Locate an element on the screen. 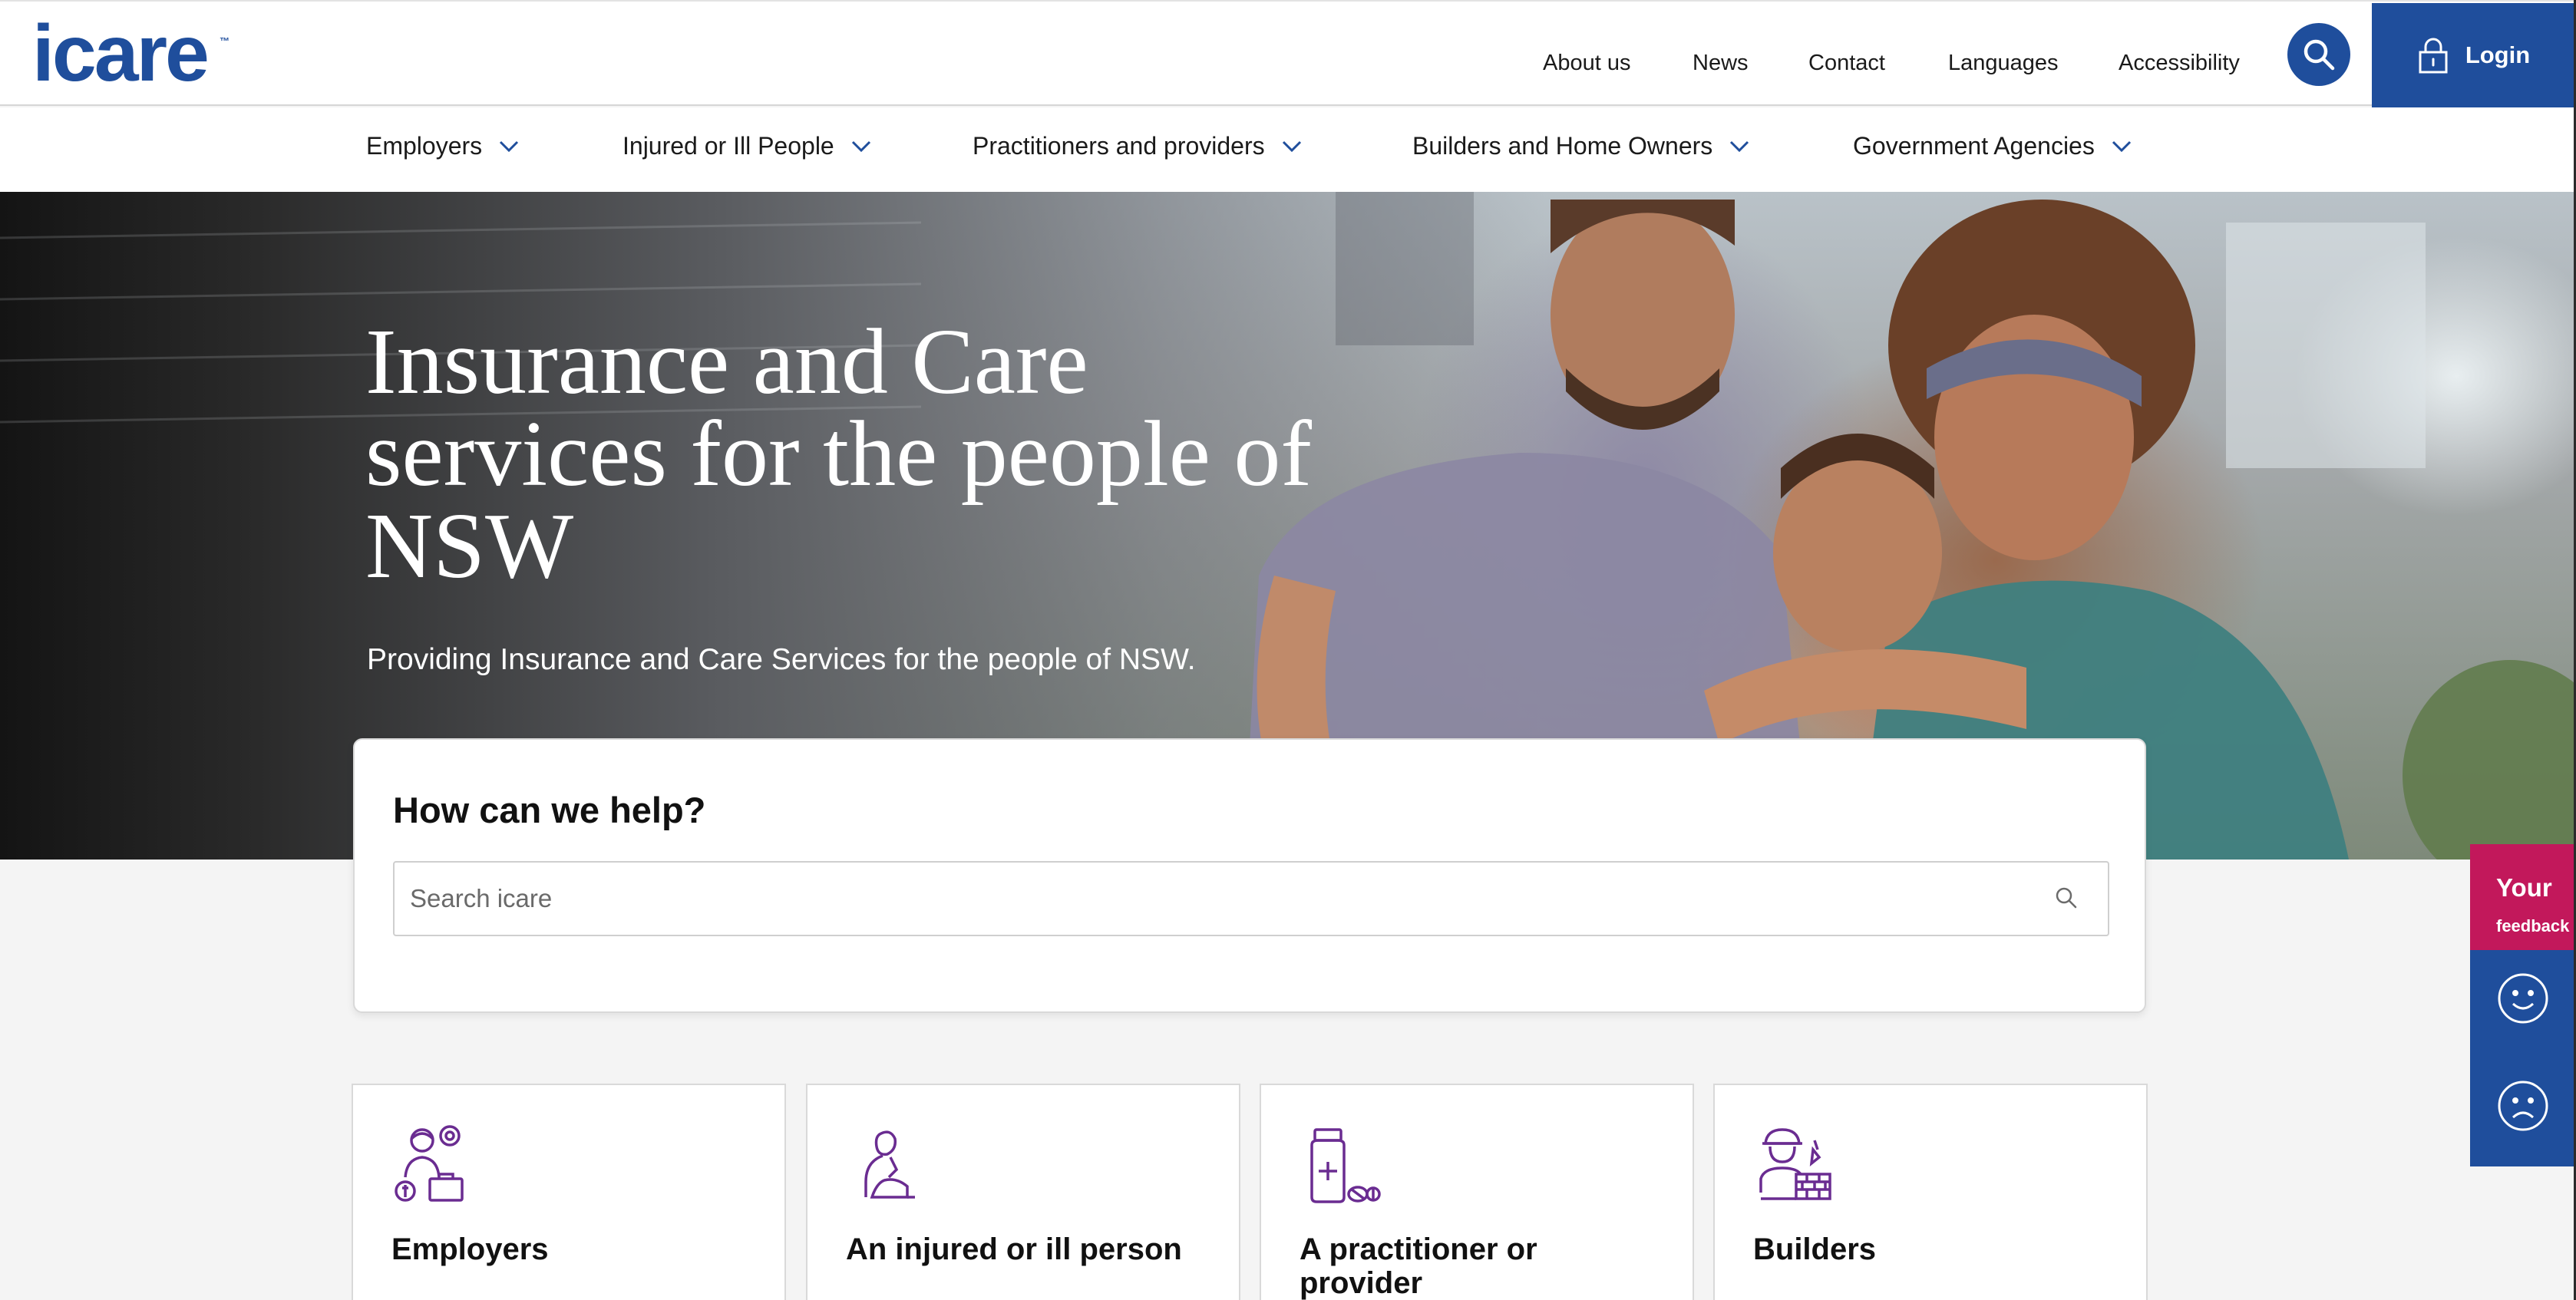 The height and width of the screenshot is (1300, 2576). login-label: Login is located at coordinates (2498, 54).